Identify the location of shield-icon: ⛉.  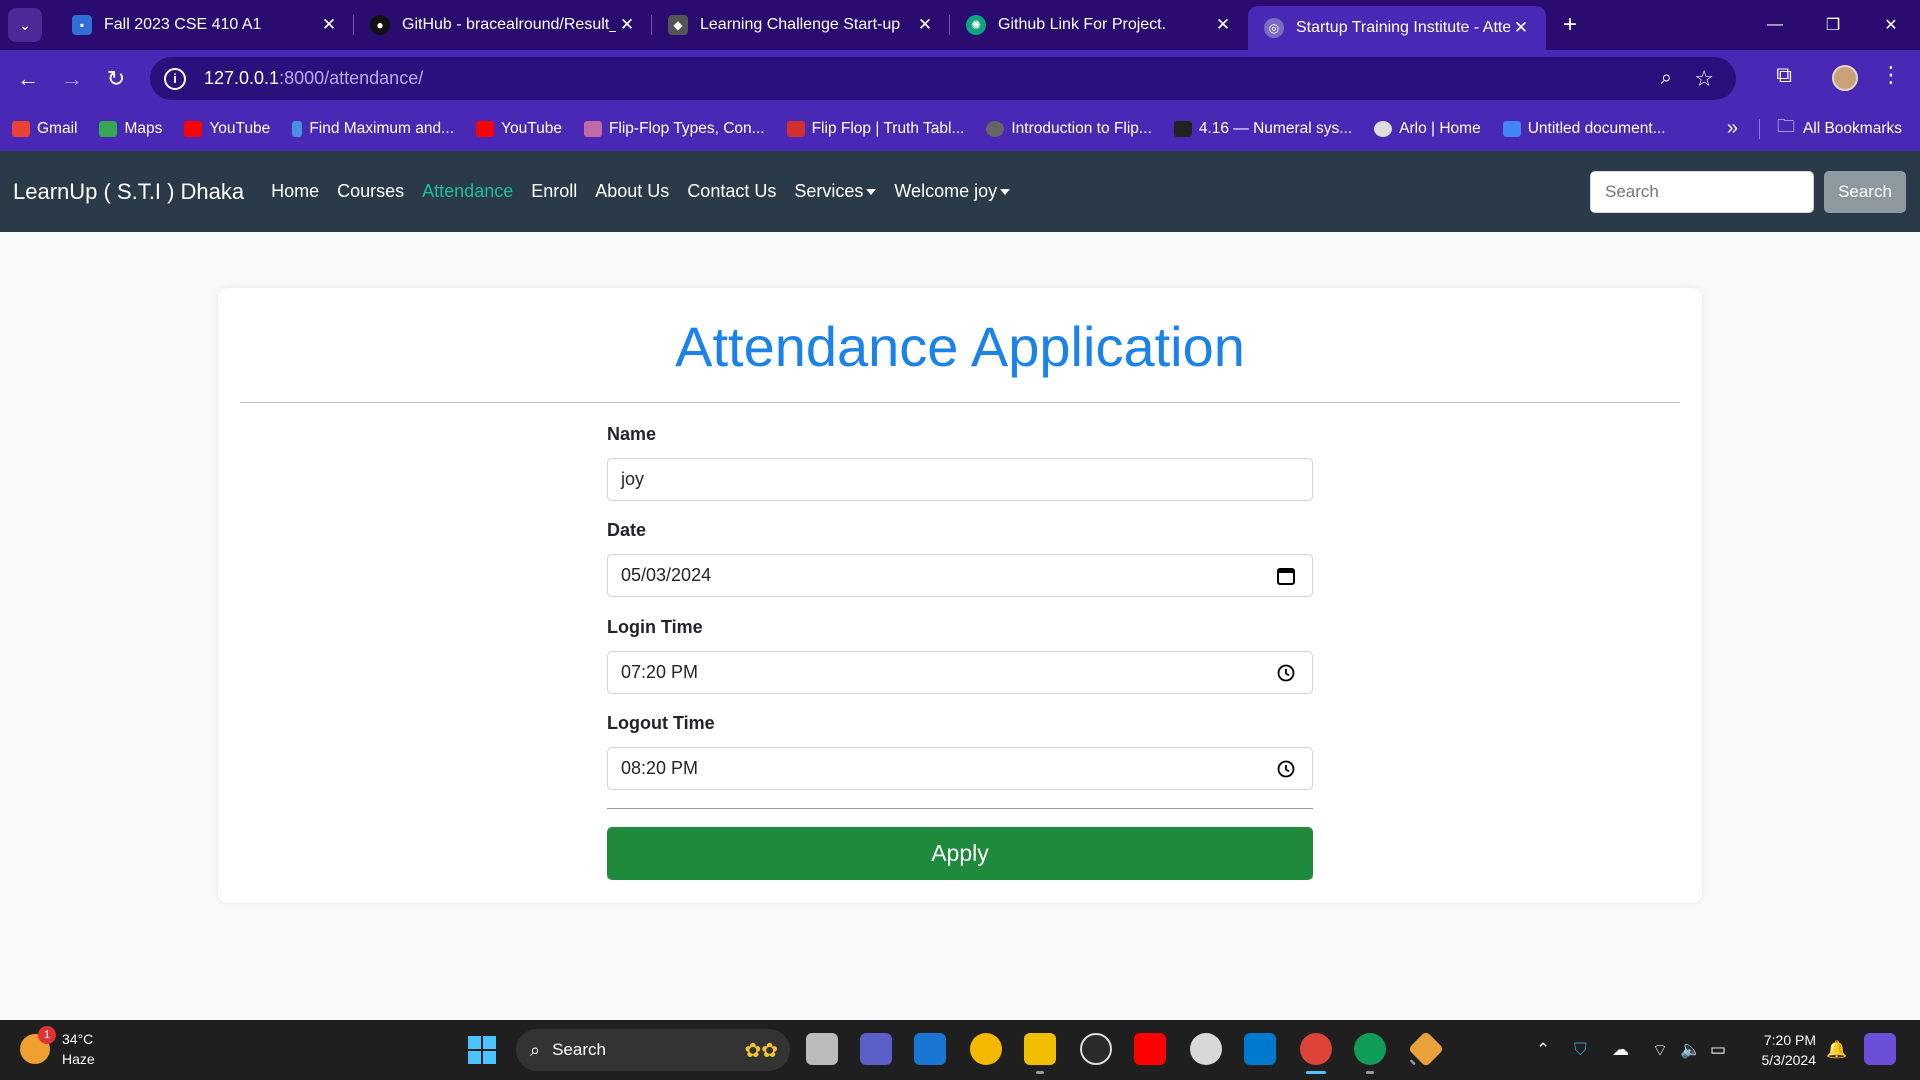
(1580, 1050).